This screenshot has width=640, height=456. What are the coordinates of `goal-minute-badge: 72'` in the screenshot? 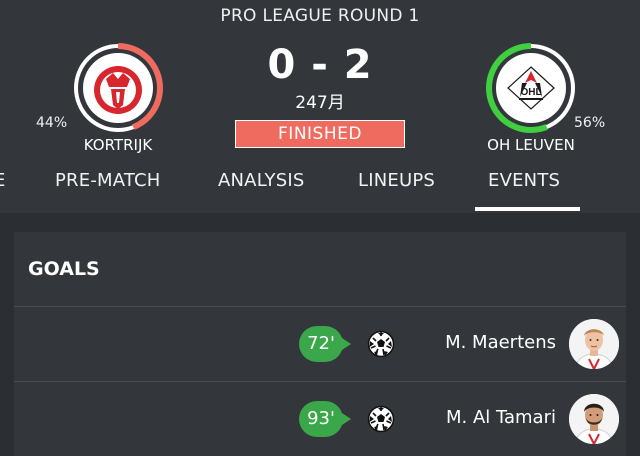 It's located at (325, 344).